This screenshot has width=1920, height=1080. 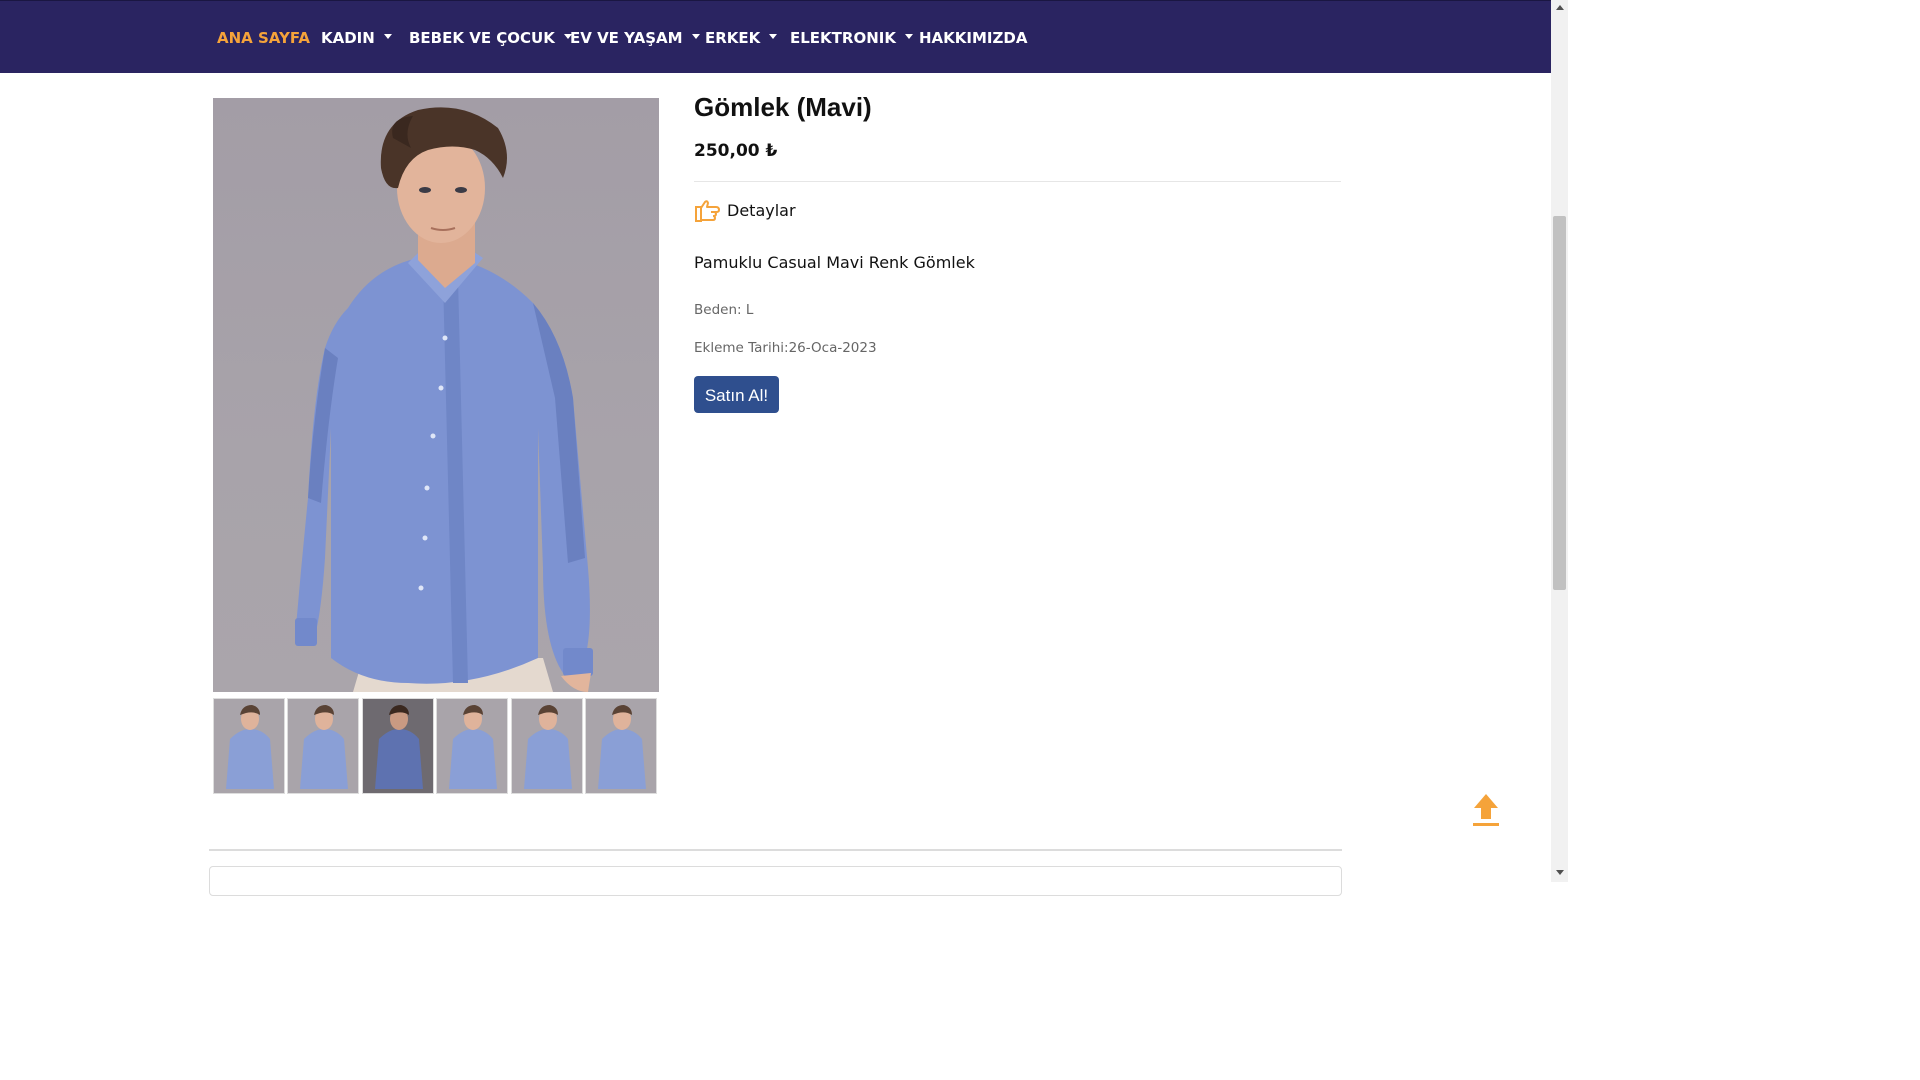 I want to click on product-description: Pamuklu Casual Mavi Renk Gömlek, so click(x=834, y=262).